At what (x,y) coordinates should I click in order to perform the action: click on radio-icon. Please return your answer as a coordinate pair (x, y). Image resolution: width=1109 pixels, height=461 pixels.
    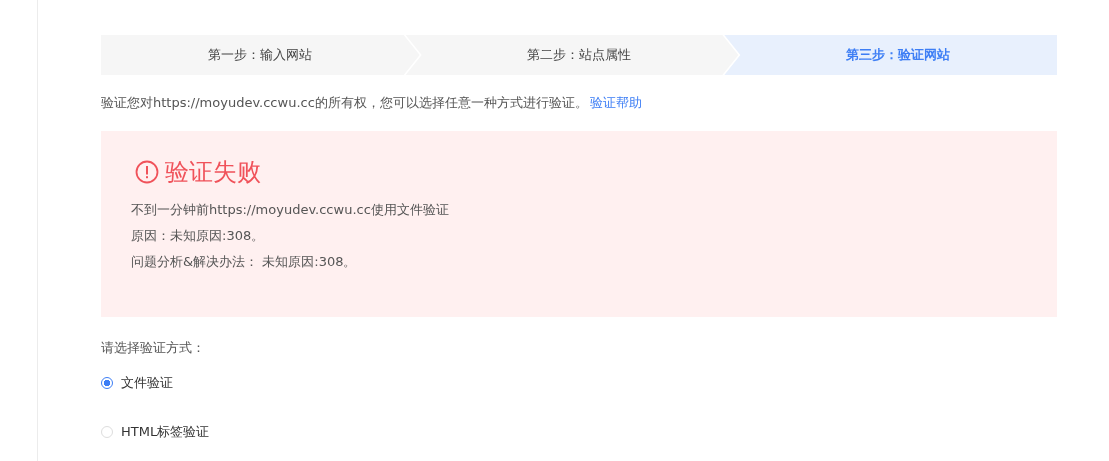
    Looking at the image, I should click on (107, 383).